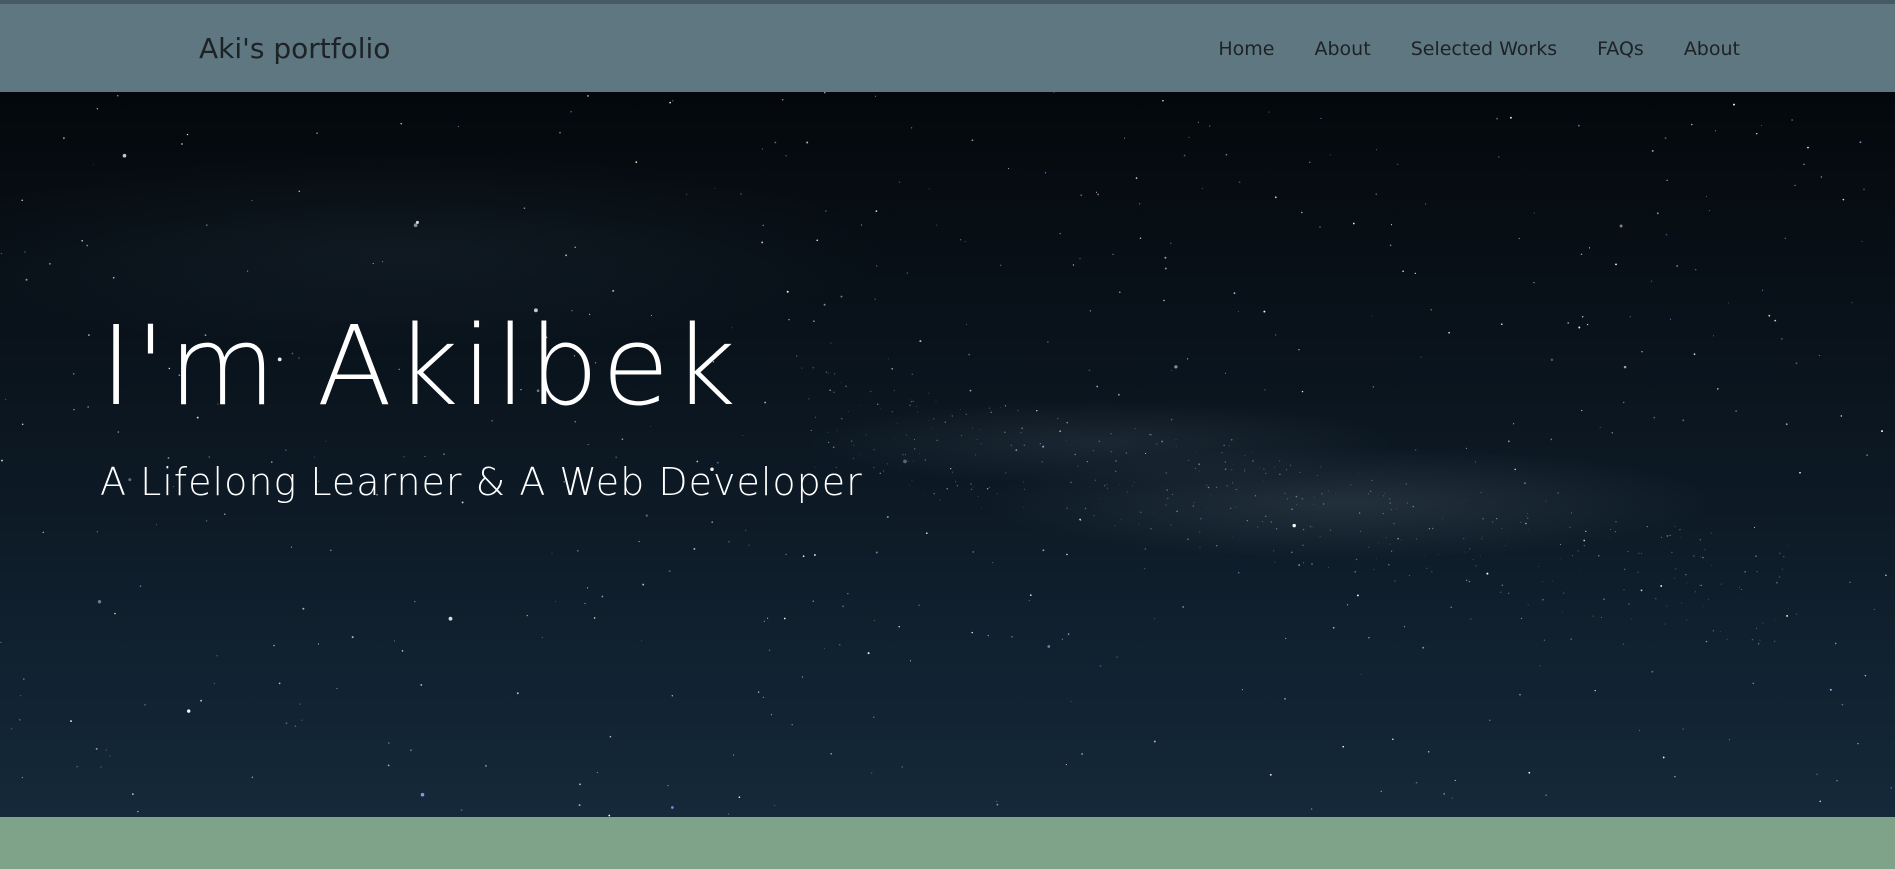 The width and height of the screenshot is (1895, 869). Describe the element at coordinates (1620, 49) in the screenshot. I see `nav-link-faqs: FAQs` at that location.